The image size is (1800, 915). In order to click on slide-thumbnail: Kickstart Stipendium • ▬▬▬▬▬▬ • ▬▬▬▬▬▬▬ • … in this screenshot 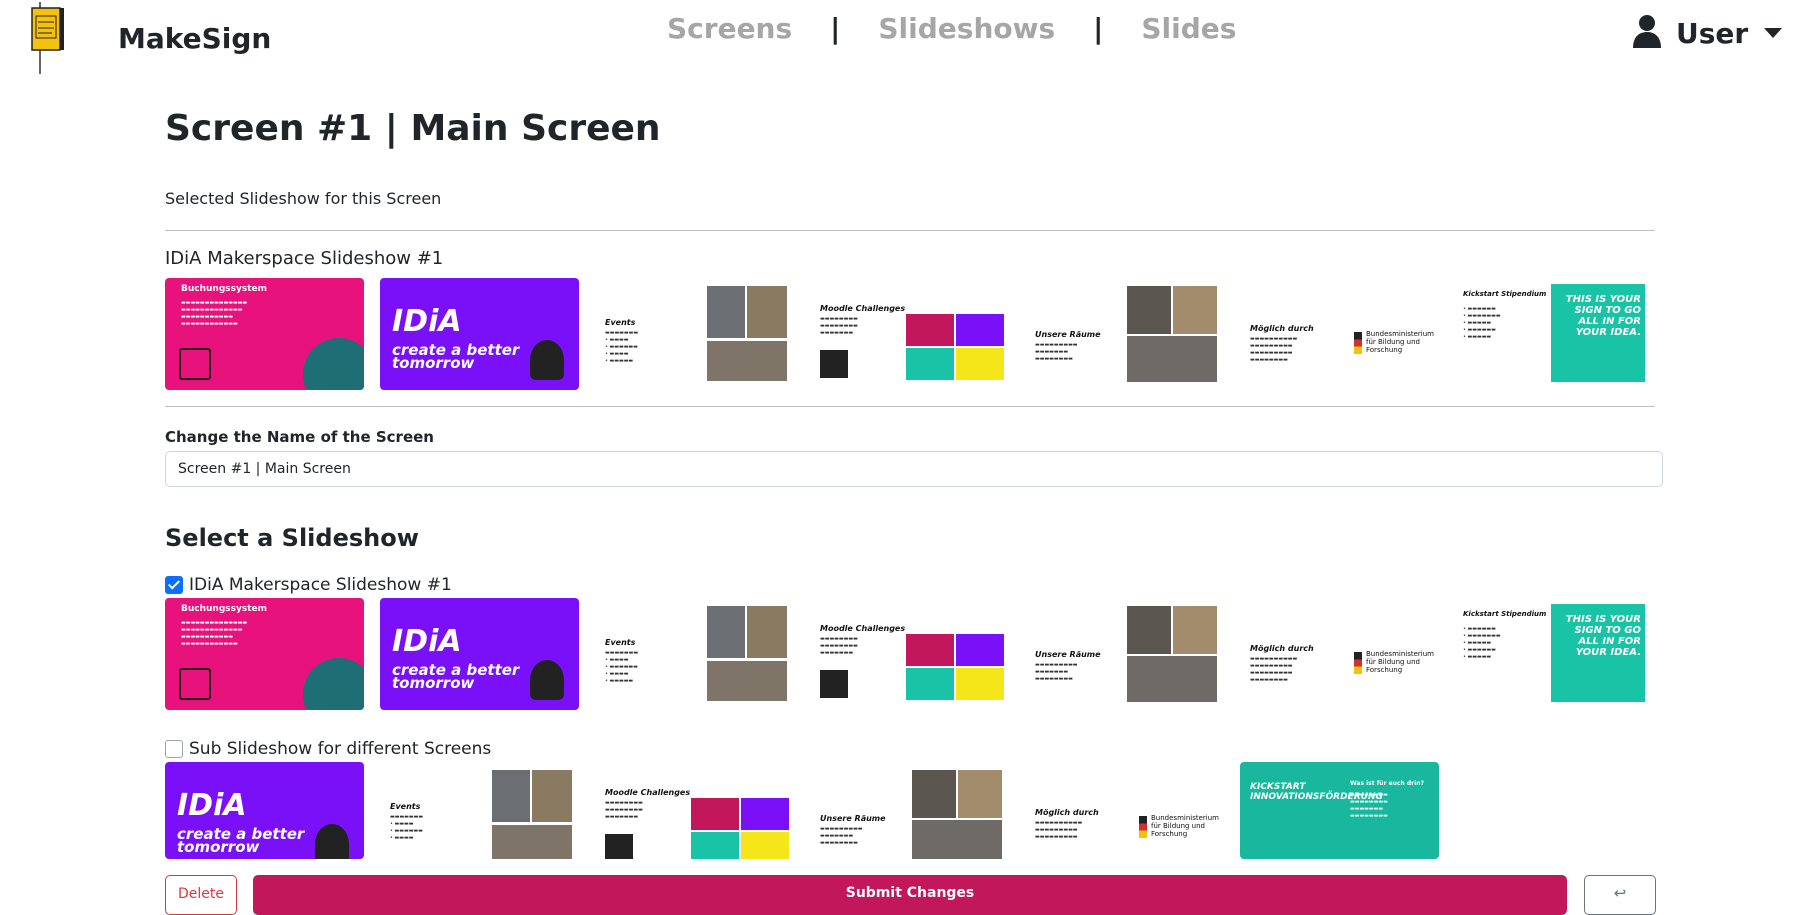, I will do `click(1554, 654)`.